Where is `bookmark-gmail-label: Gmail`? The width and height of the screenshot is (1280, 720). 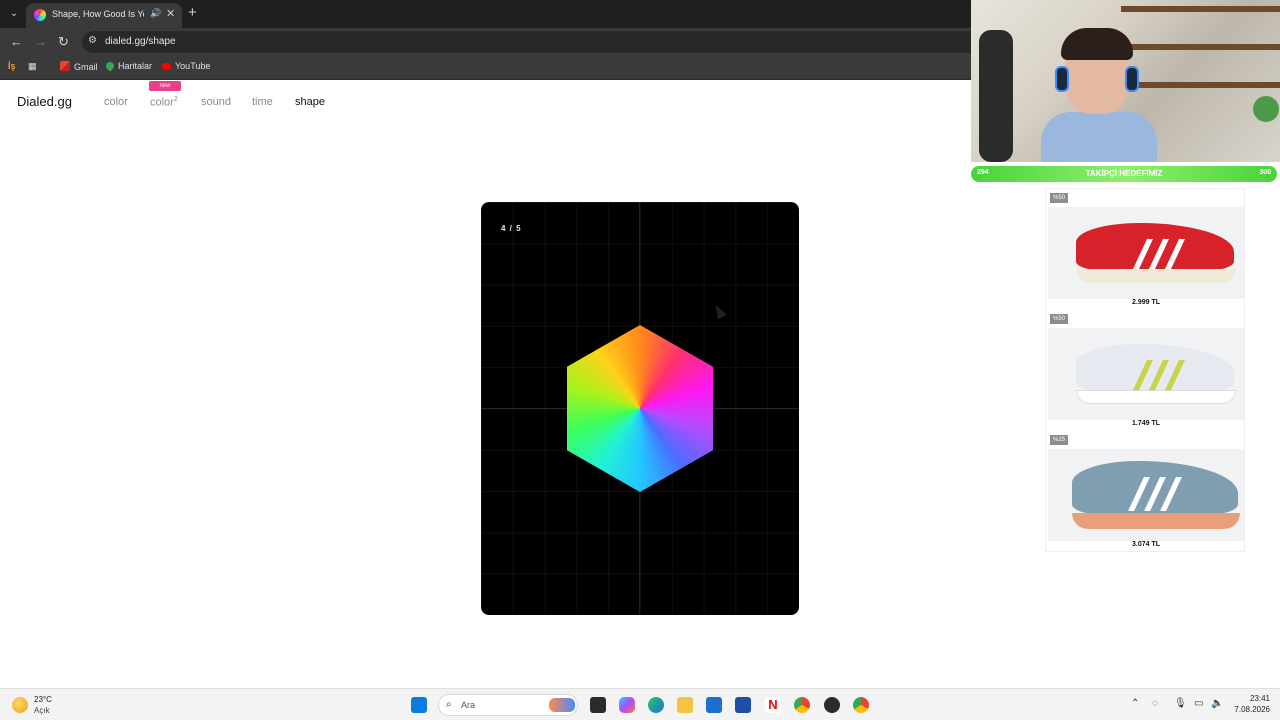
bookmark-gmail-label: Gmail is located at coordinates (86, 67).